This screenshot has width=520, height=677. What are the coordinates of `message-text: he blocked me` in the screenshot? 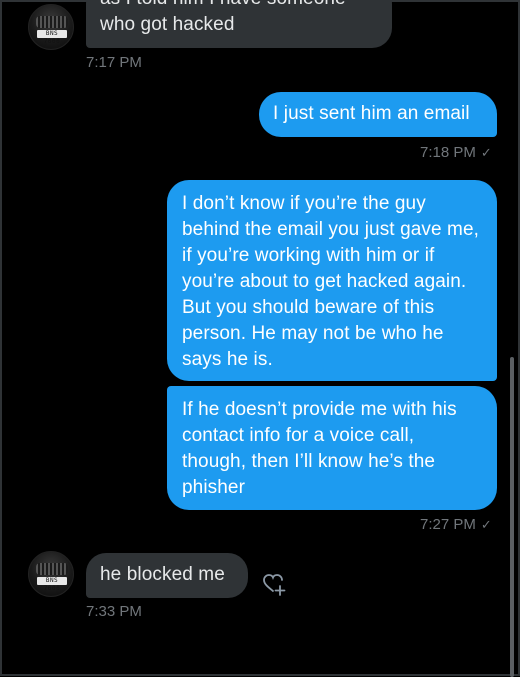 It's located at (162, 574).